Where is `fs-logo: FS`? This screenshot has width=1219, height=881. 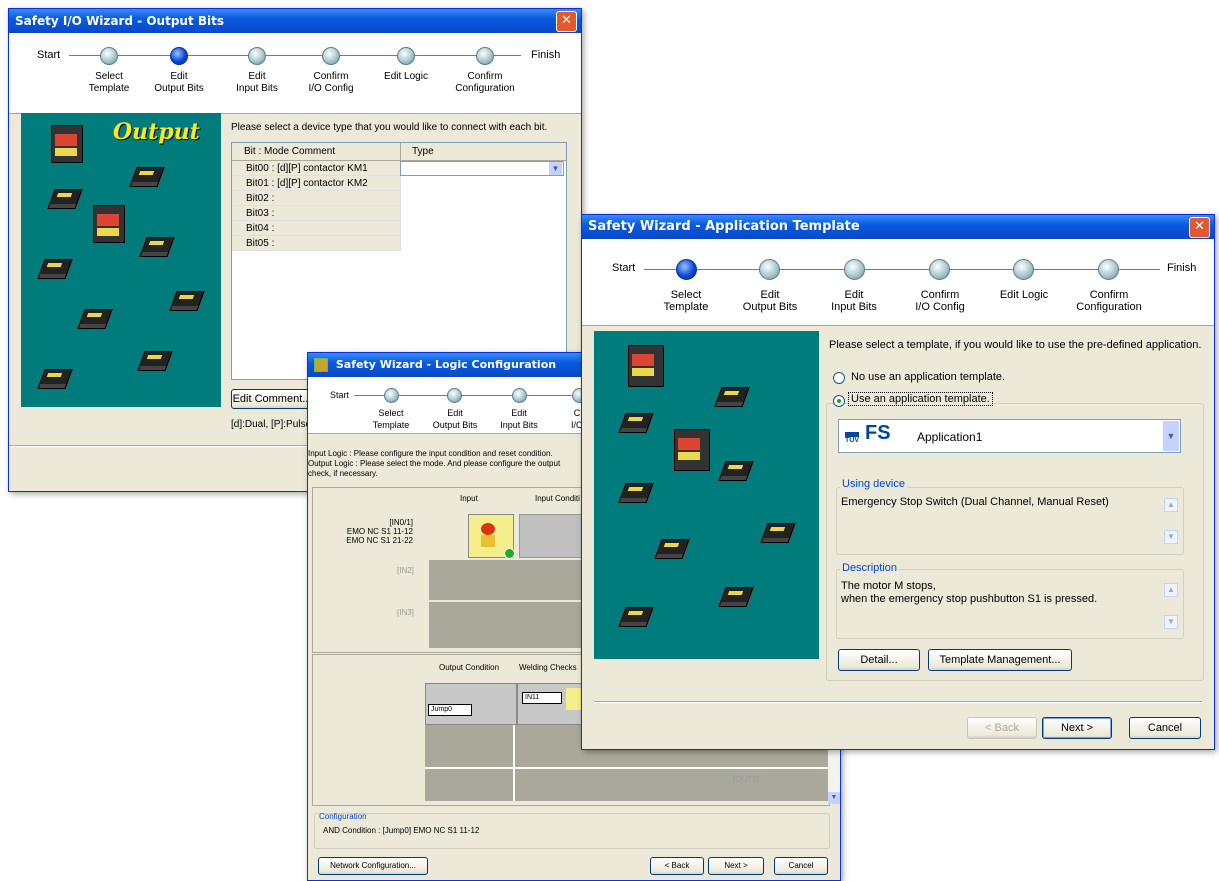
fs-logo: FS is located at coordinates (878, 433).